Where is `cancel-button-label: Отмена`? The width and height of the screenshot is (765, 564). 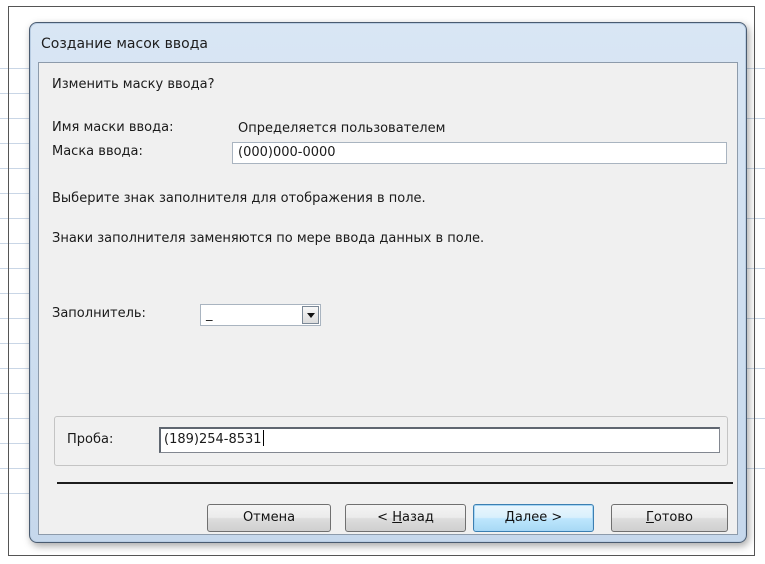 cancel-button-label: Отмена is located at coordinates (269, 517).